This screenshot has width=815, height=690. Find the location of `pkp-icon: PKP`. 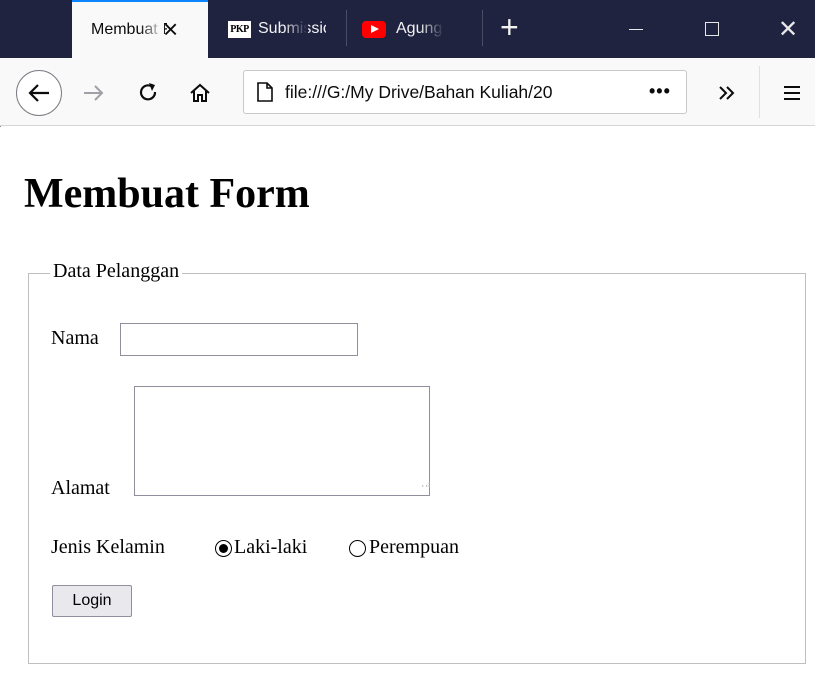

pkp-icon: PKP is located at coordinates (239, 29).